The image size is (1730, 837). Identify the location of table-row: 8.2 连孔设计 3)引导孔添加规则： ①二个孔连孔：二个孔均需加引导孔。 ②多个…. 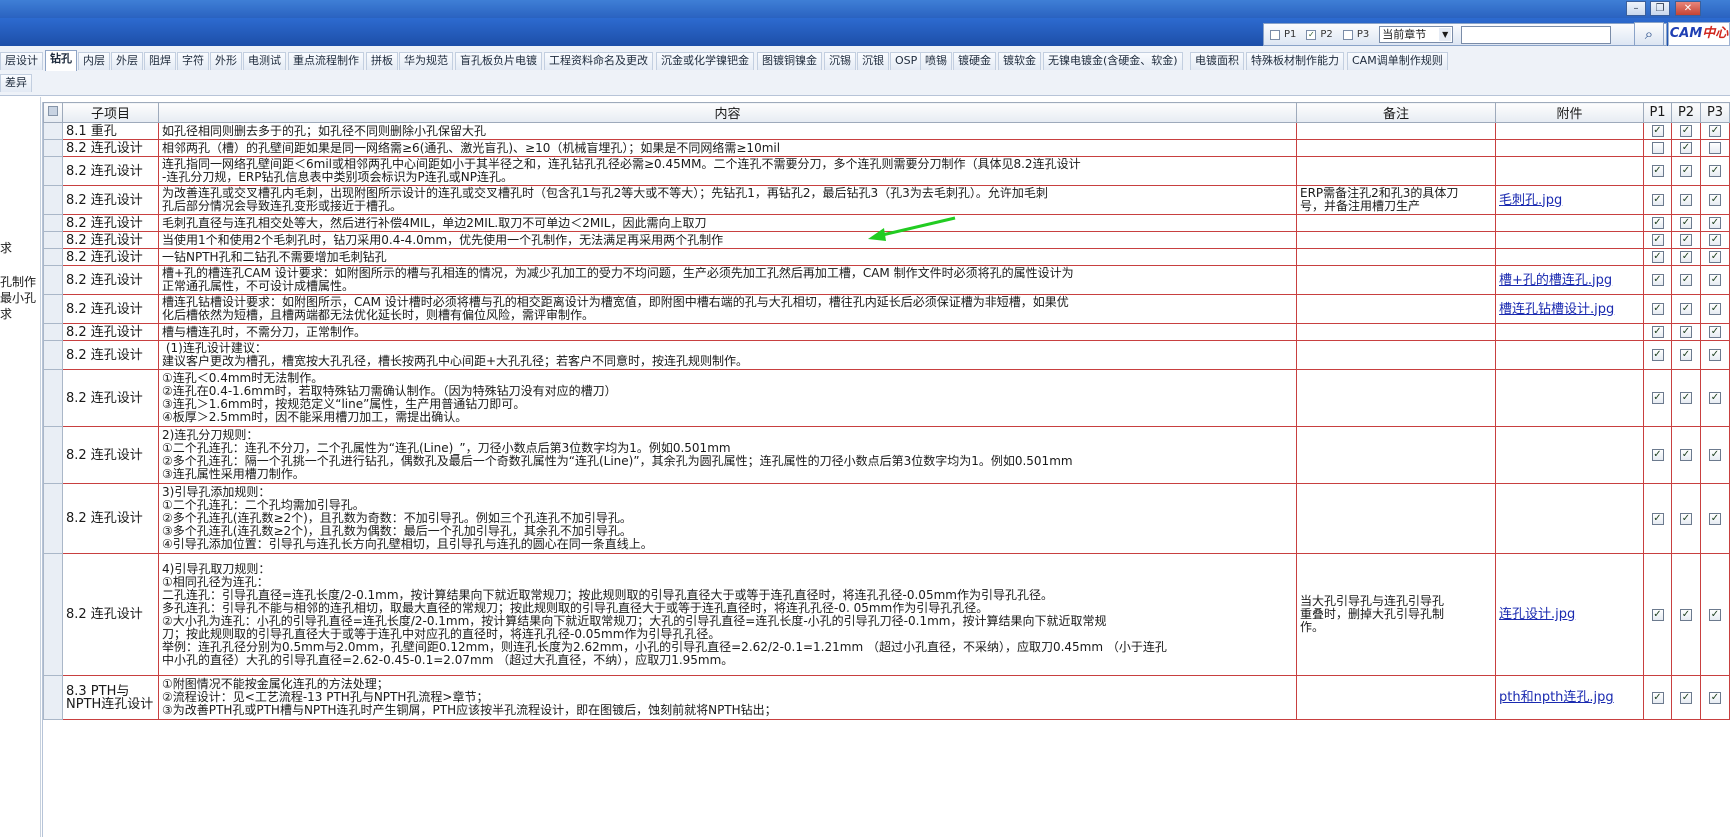
(886, 518).